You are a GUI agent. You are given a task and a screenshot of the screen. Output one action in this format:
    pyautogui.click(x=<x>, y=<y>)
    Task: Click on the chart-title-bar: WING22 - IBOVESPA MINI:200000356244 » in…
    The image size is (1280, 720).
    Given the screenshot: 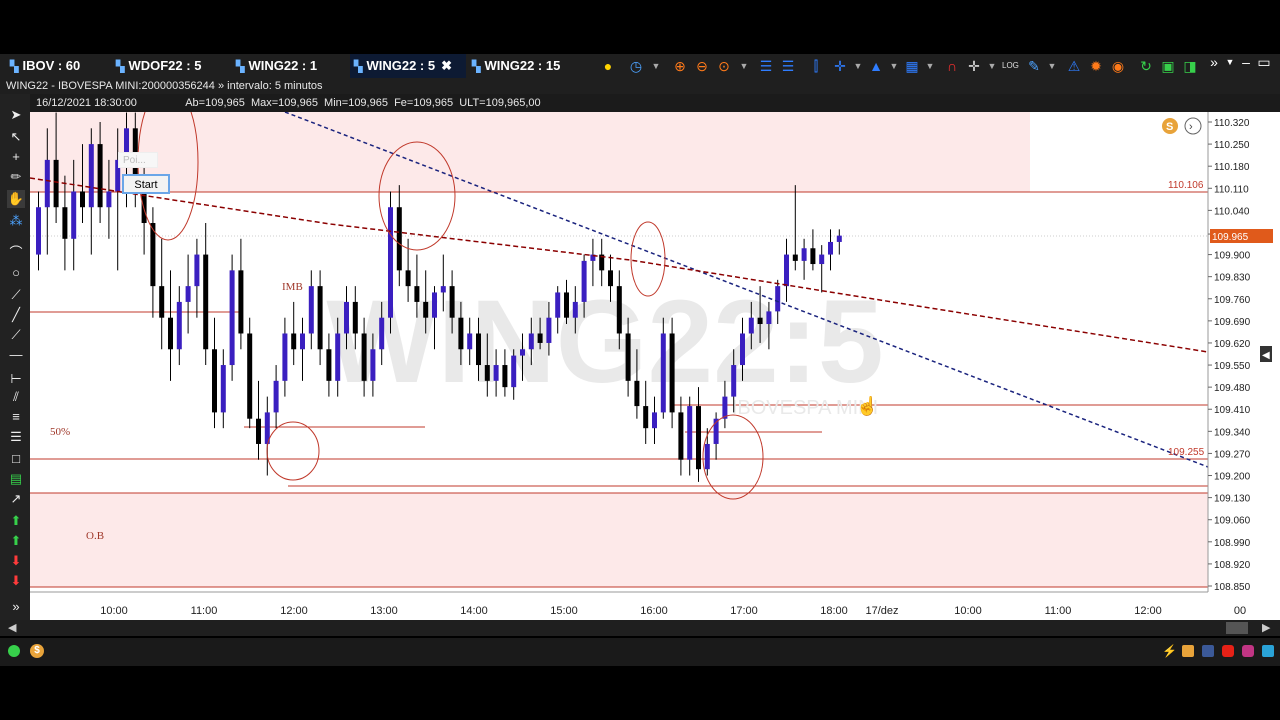 What is the action you would take?
    pyautogui.click(x=640, y=86)
    